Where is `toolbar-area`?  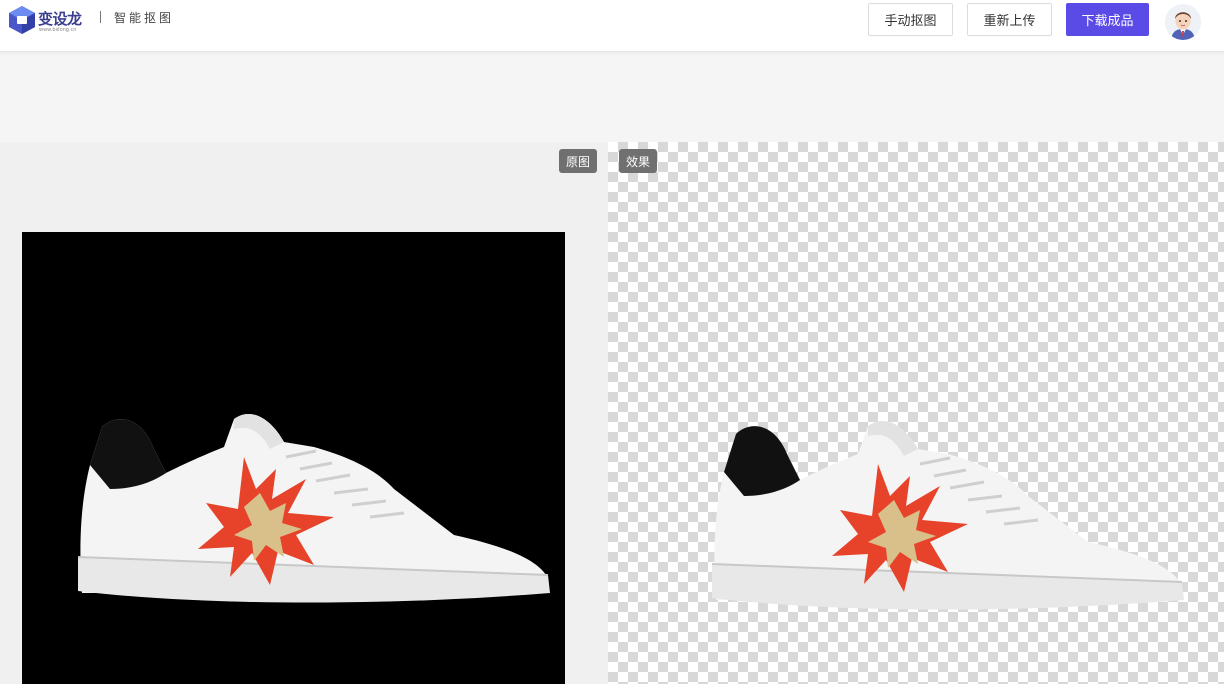 toolbar-area is located at coordinates (612, 97).